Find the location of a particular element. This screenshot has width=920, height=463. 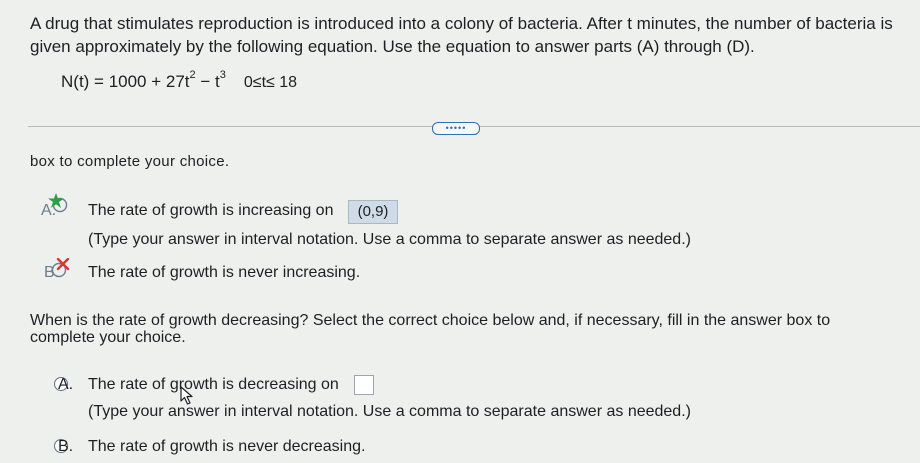

q1-answer-box: (0,9) is located at coordinates (373, 212).